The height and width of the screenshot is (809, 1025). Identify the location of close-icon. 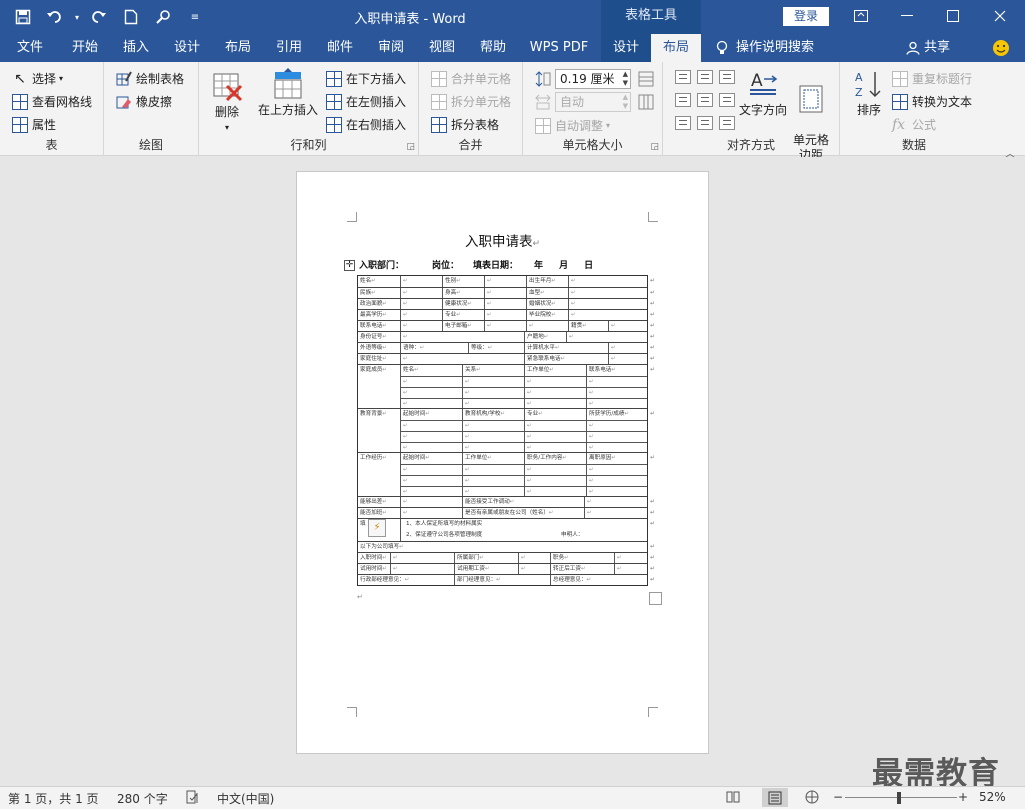
(1000, 16).